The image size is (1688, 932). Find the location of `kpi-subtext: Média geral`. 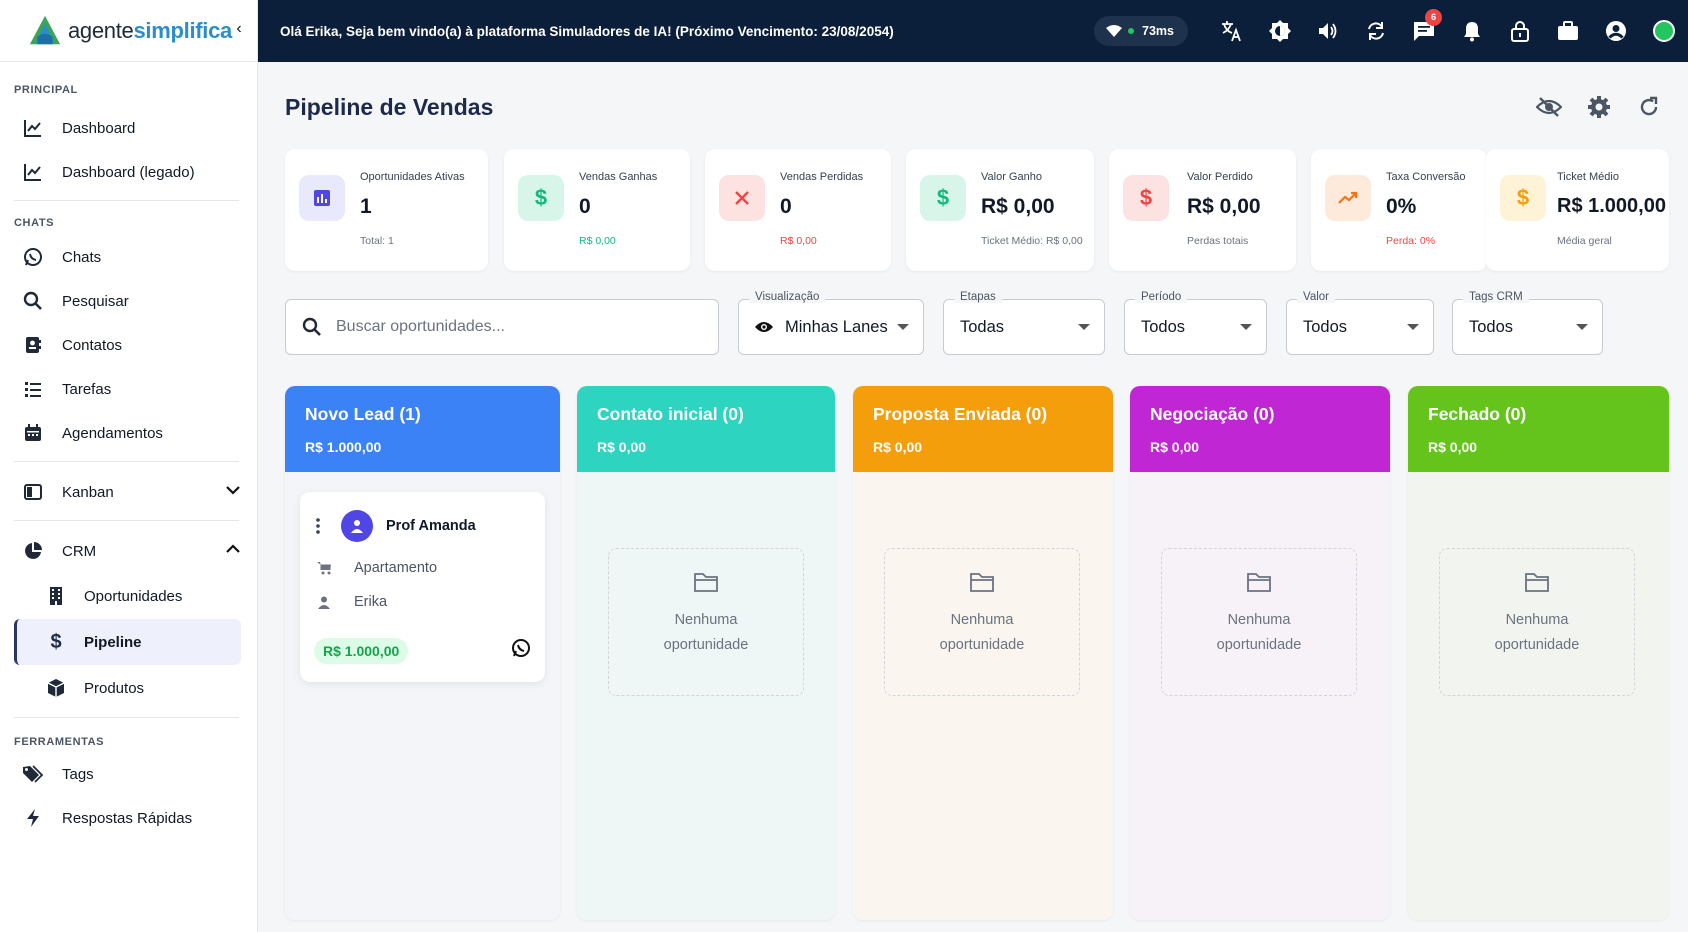

kpi-subtext: Média geral is located at coordinates (1584, 241).